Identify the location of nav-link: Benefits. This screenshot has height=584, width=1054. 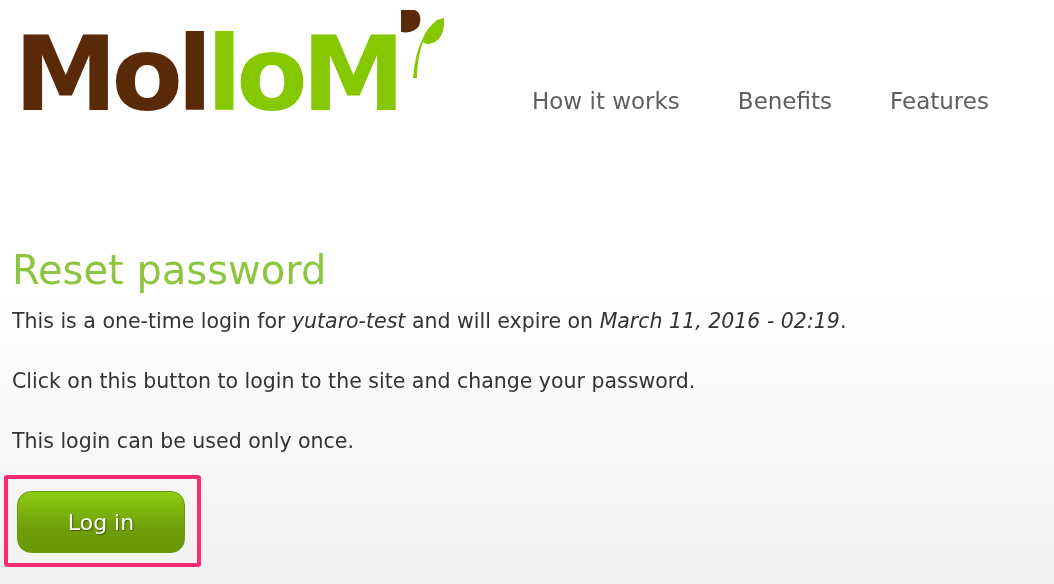
(784, 101).